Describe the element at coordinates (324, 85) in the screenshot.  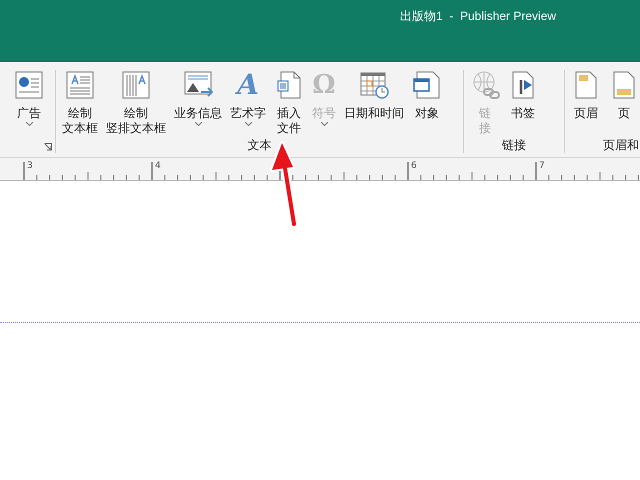
I see `omega-icon: Ω` at that location.